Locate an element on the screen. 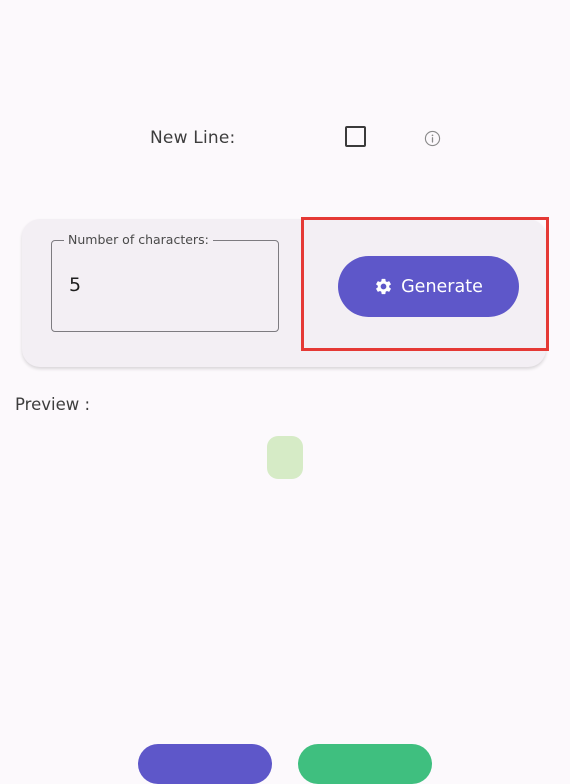  bottom-secondary-button is located at coordinates (365, 764).